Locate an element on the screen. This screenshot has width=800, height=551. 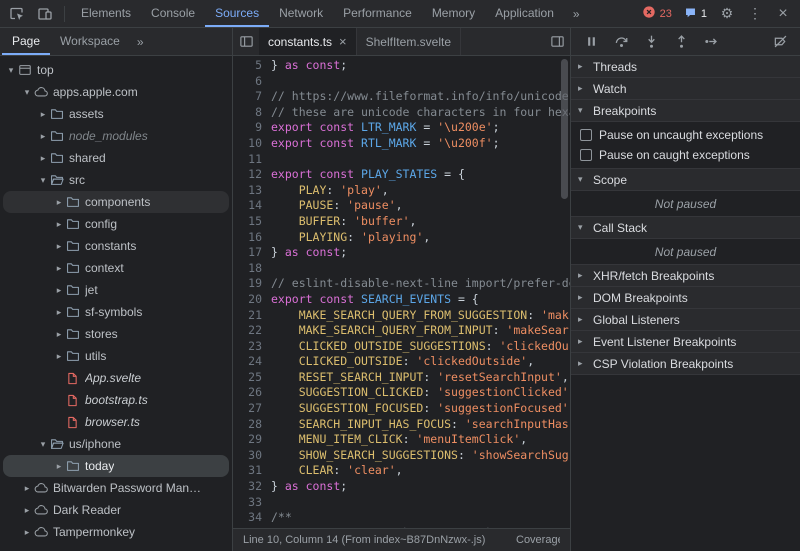
tree-item-bootstrap-ts: bootstrap.ts is located at coordinates (116, 400).